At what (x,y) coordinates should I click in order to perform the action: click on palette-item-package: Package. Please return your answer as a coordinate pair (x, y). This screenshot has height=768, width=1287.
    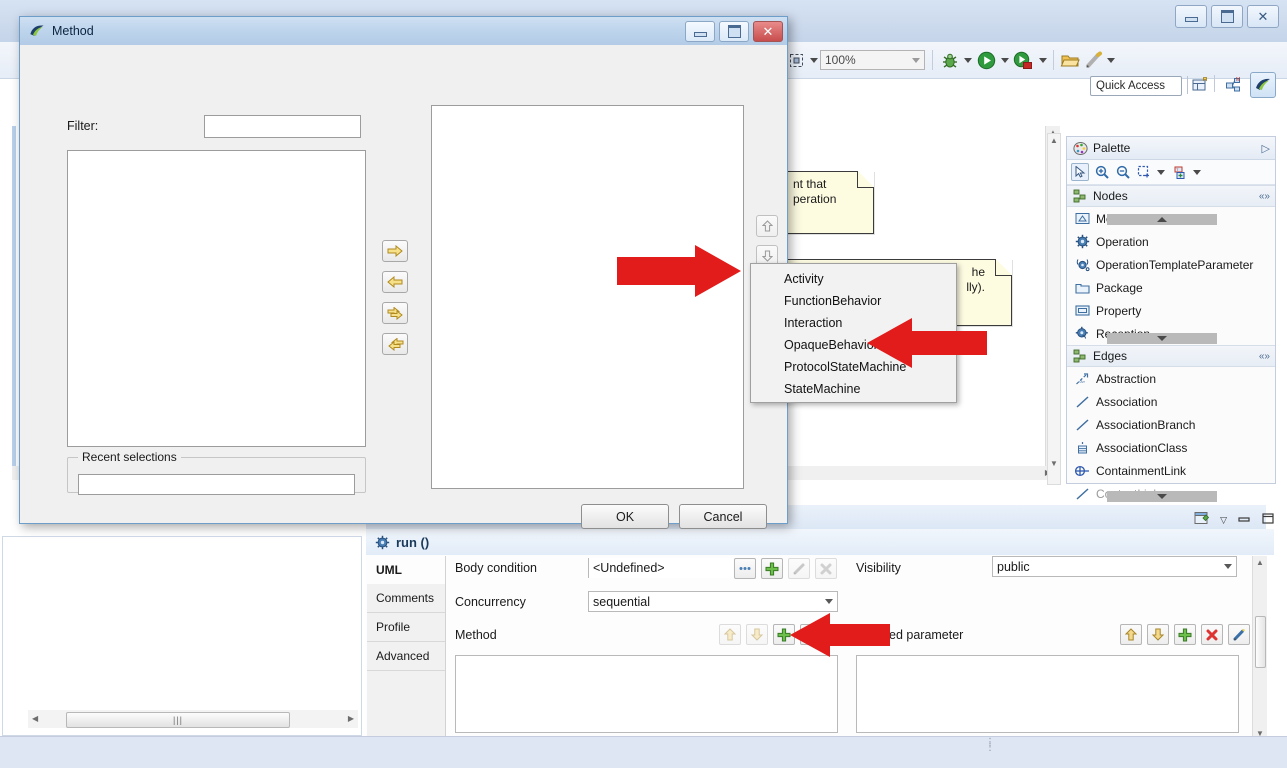
    Looking at the image, I should click on (1171, 287).